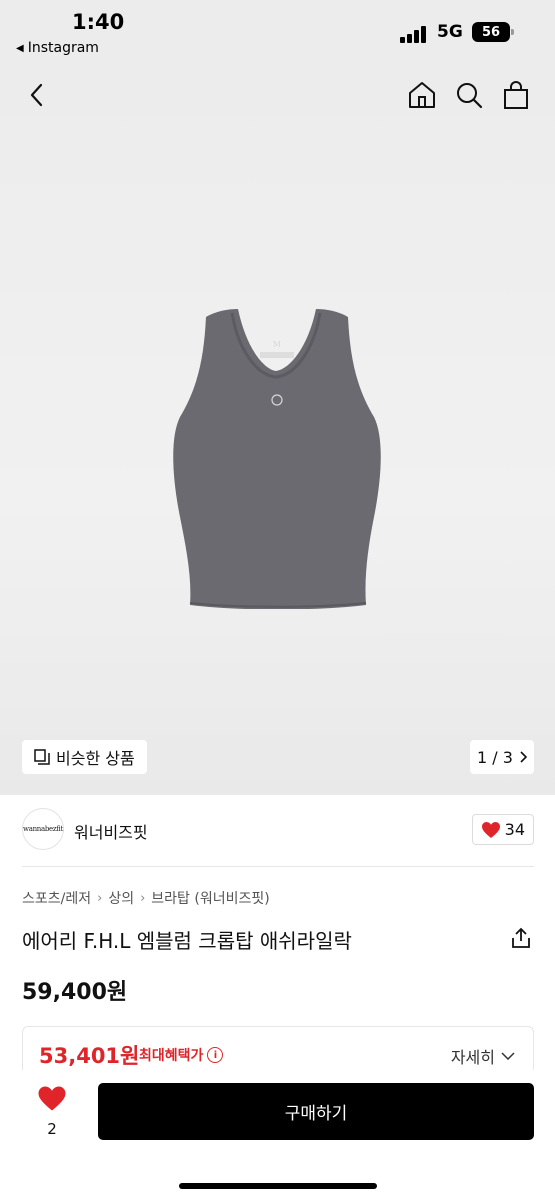 Image resolution: width=555 pixels, height=1200 pixels. What do you see at coordinates (278, 1186) in the screenshot?
I see `home-indicator` at bounding box center [278, 1186].